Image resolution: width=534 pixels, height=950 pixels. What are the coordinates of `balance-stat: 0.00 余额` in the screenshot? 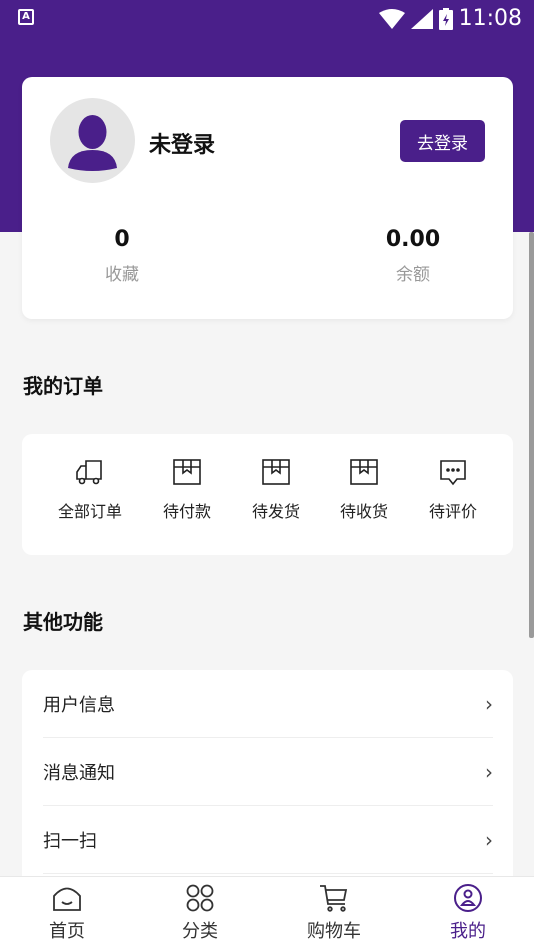 It's located at (413, 256).